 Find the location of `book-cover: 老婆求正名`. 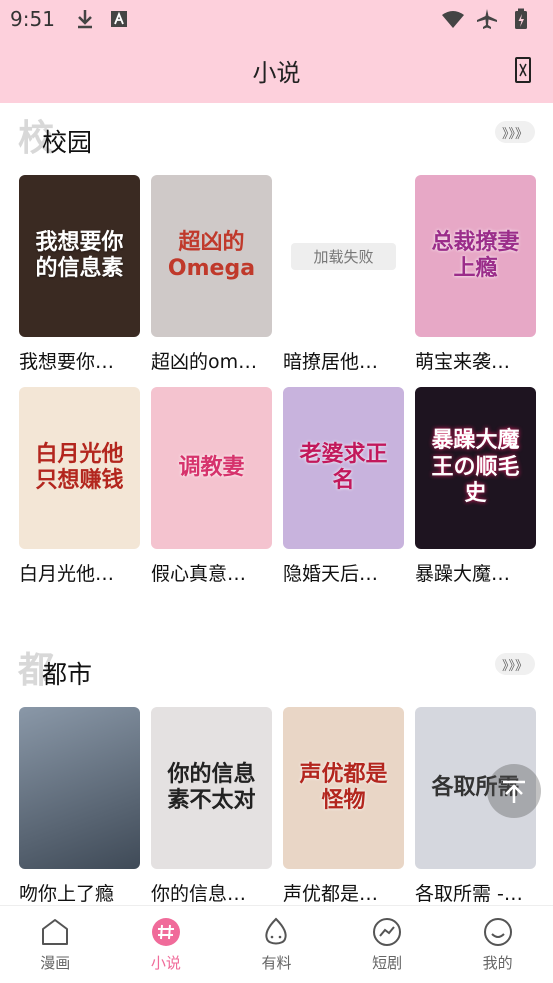

book-cover: 老婆求正名 is located at coordinates (343, 468).